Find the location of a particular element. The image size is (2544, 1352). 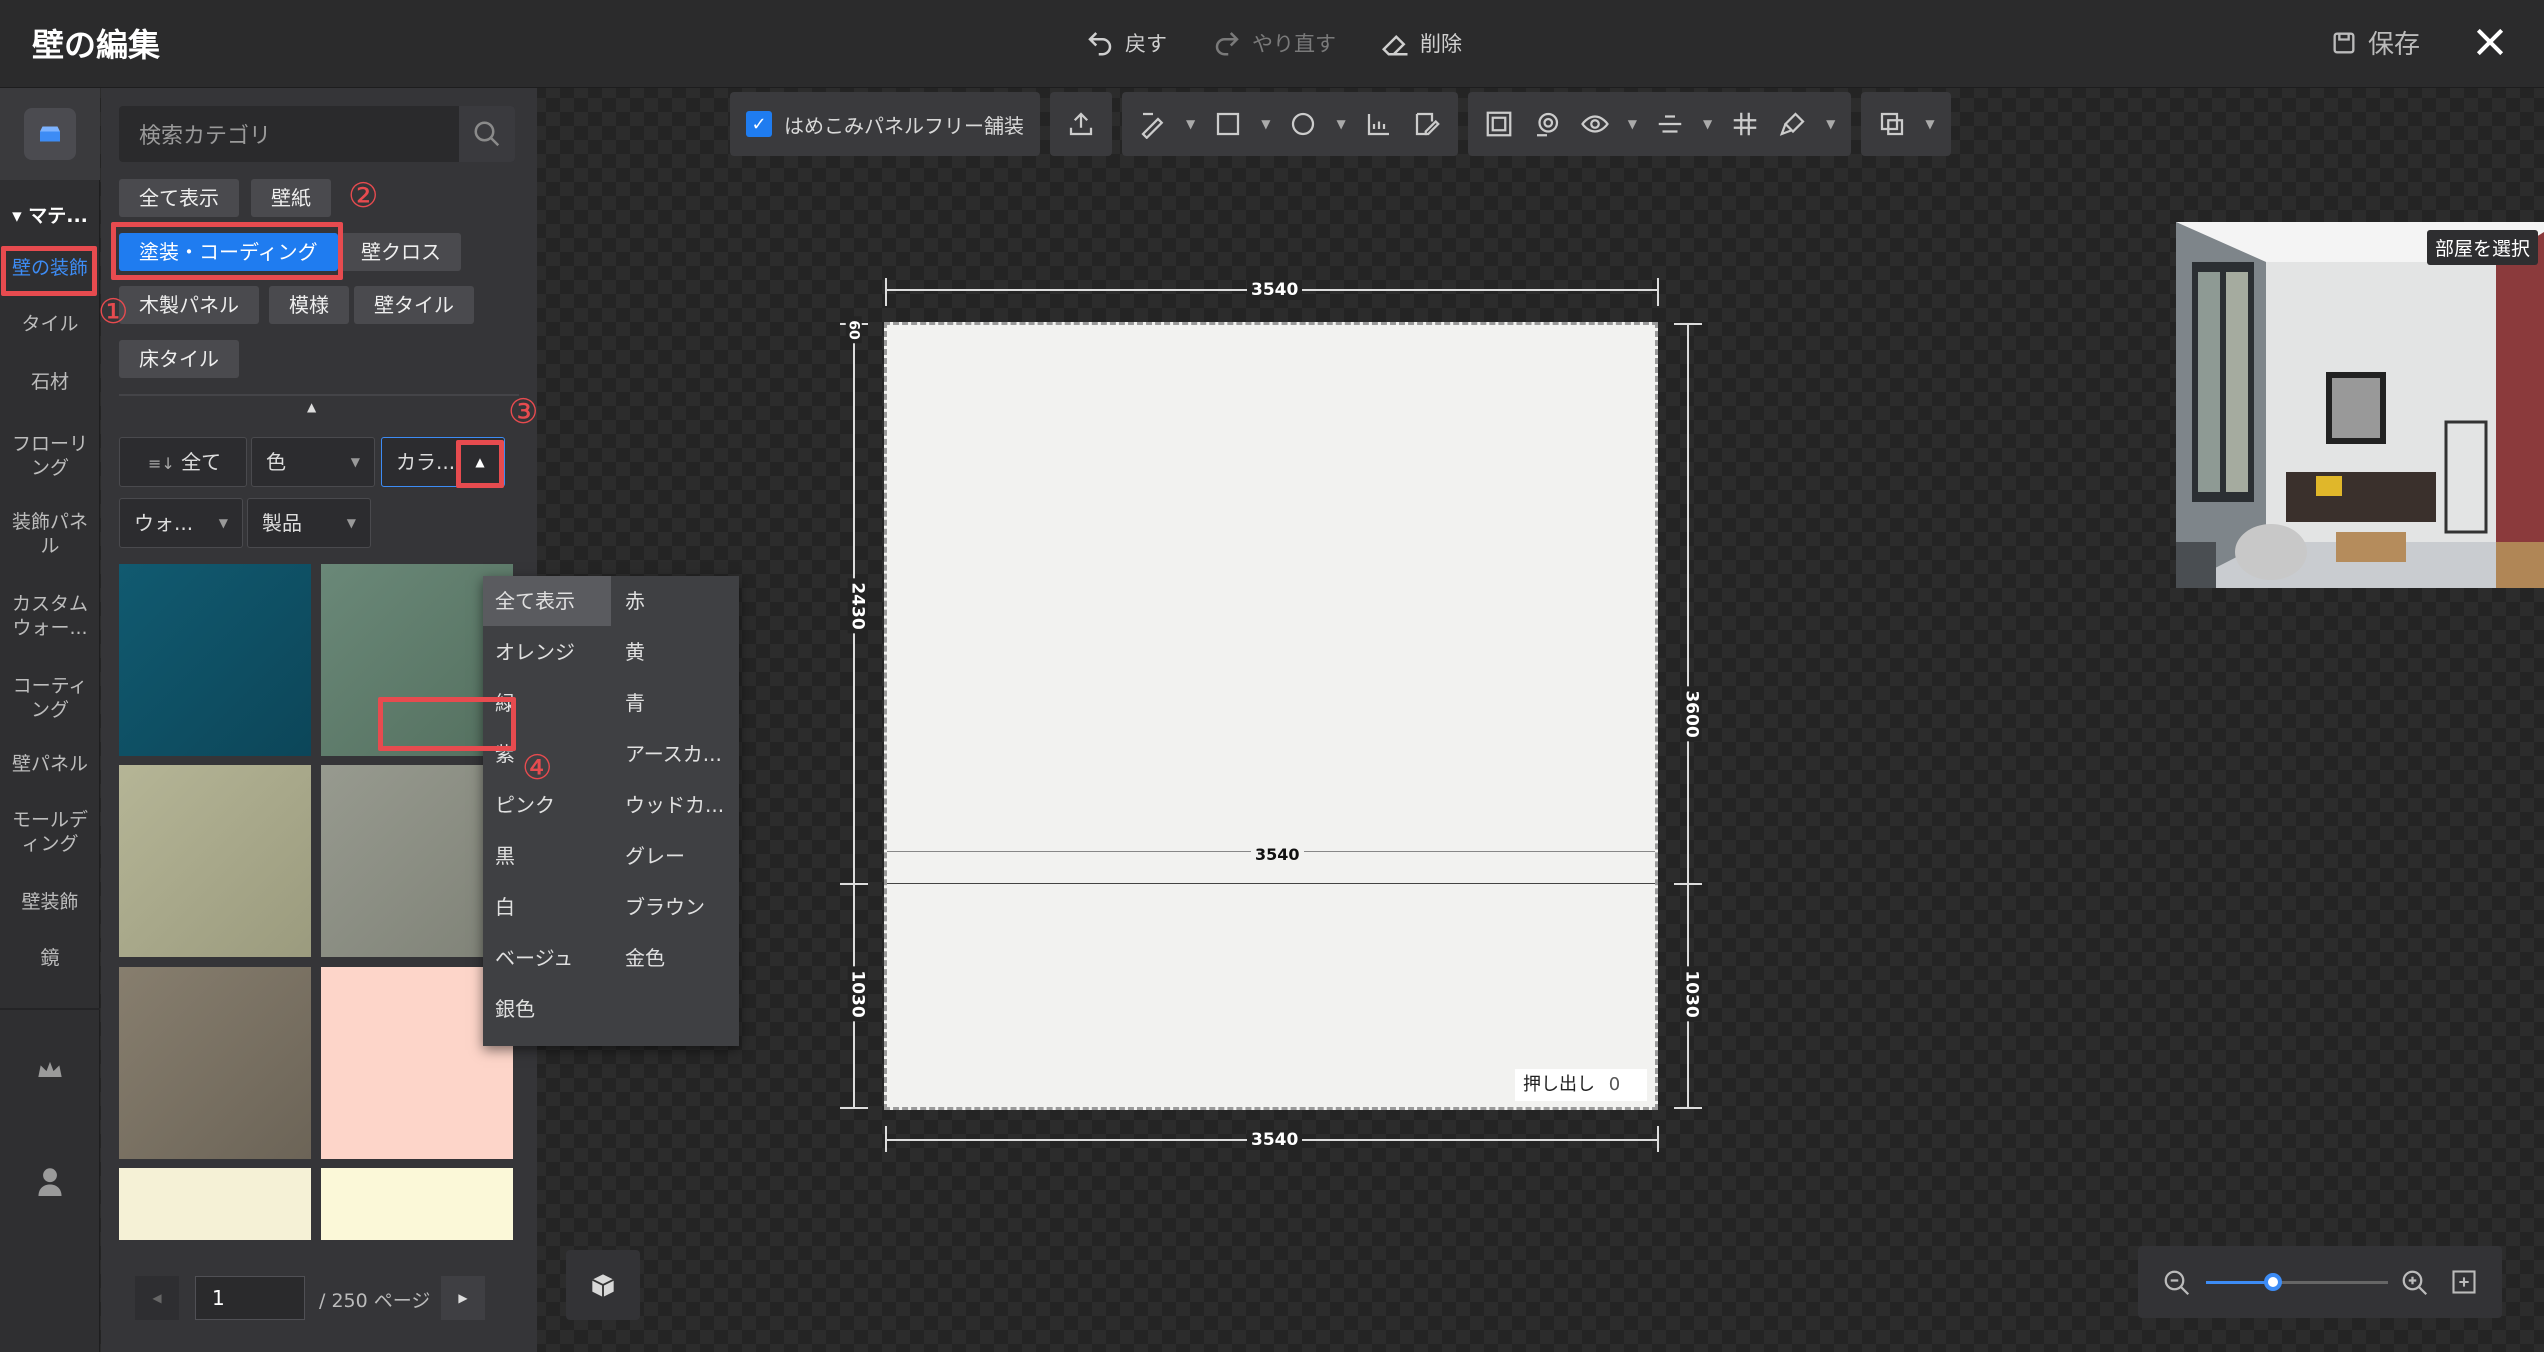

tag-floor-tile: 床タイル is located at coordinates (179, 359).